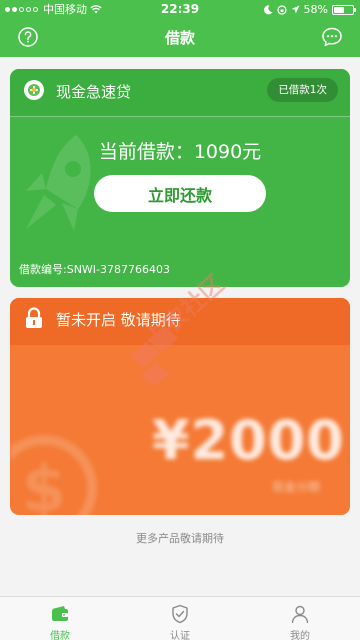 This screenshot has width=360, height=640. I want to click on locked-amount: ¥2000, so click(248, 440).